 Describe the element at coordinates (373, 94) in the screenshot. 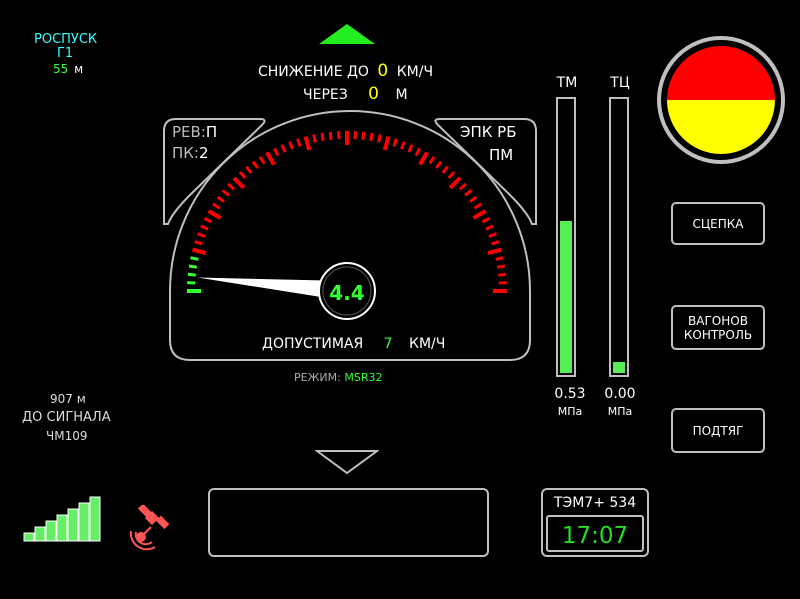

I see `after-value: 0` at that location.